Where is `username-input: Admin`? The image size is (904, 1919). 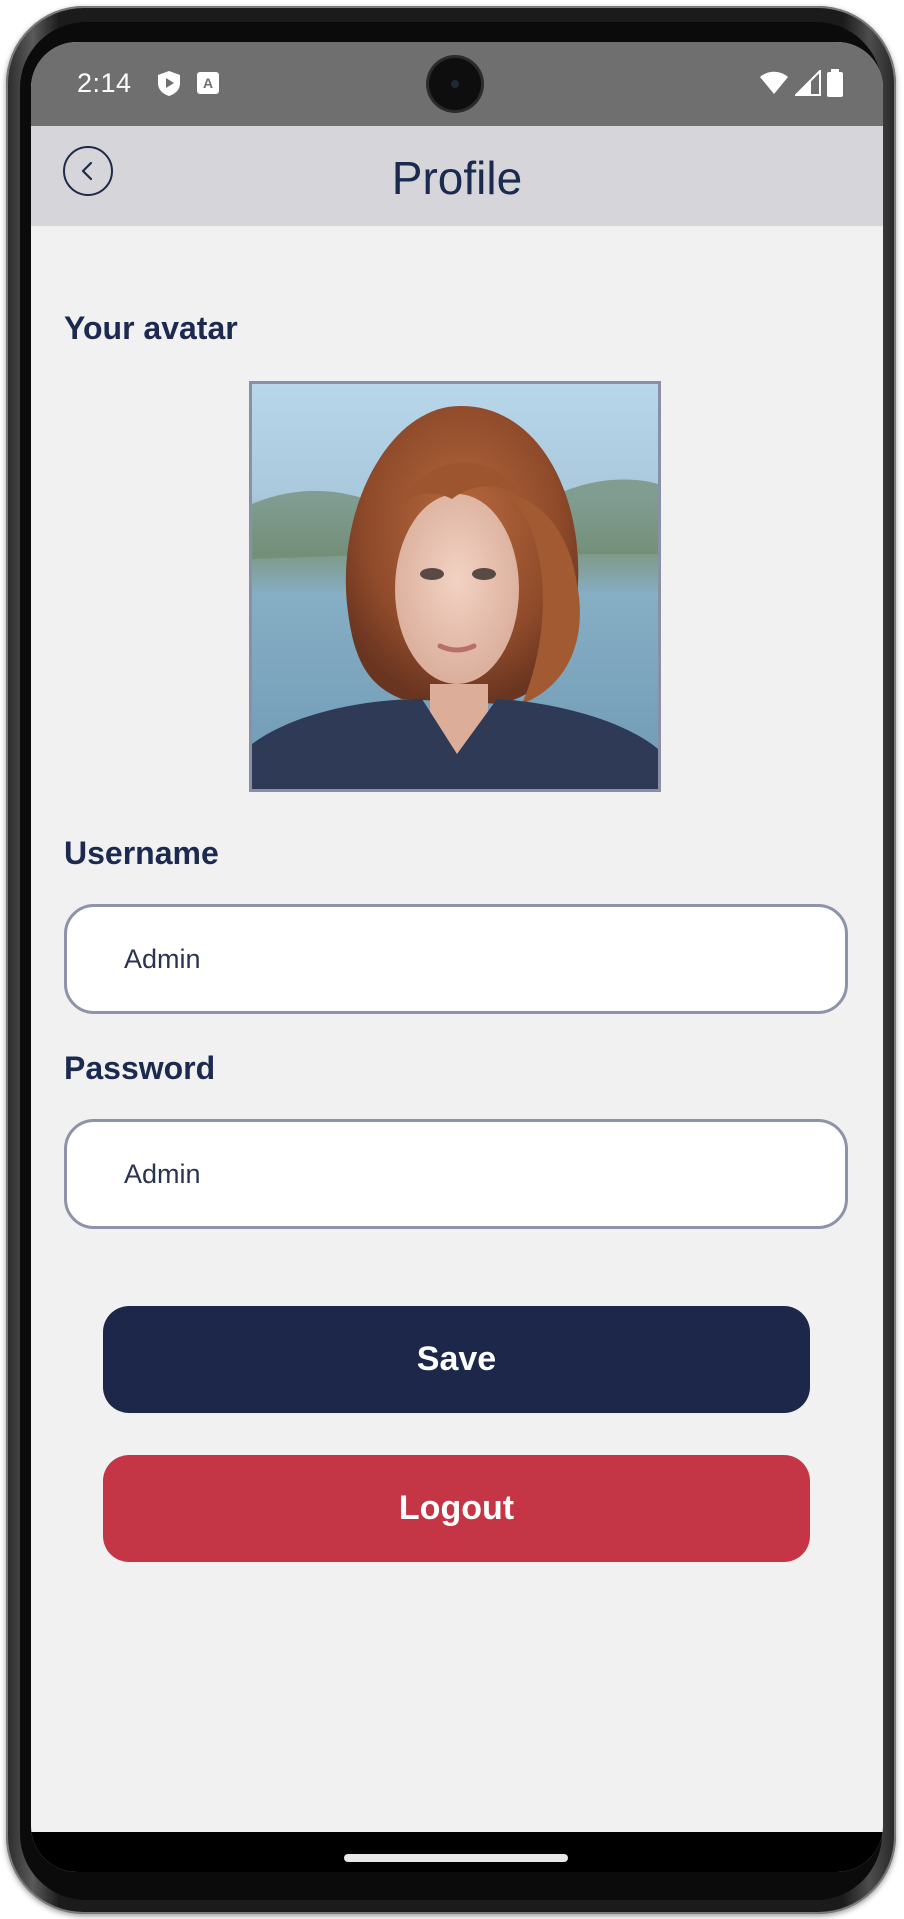
username-input: Admin is located at coordinates (456, 959).